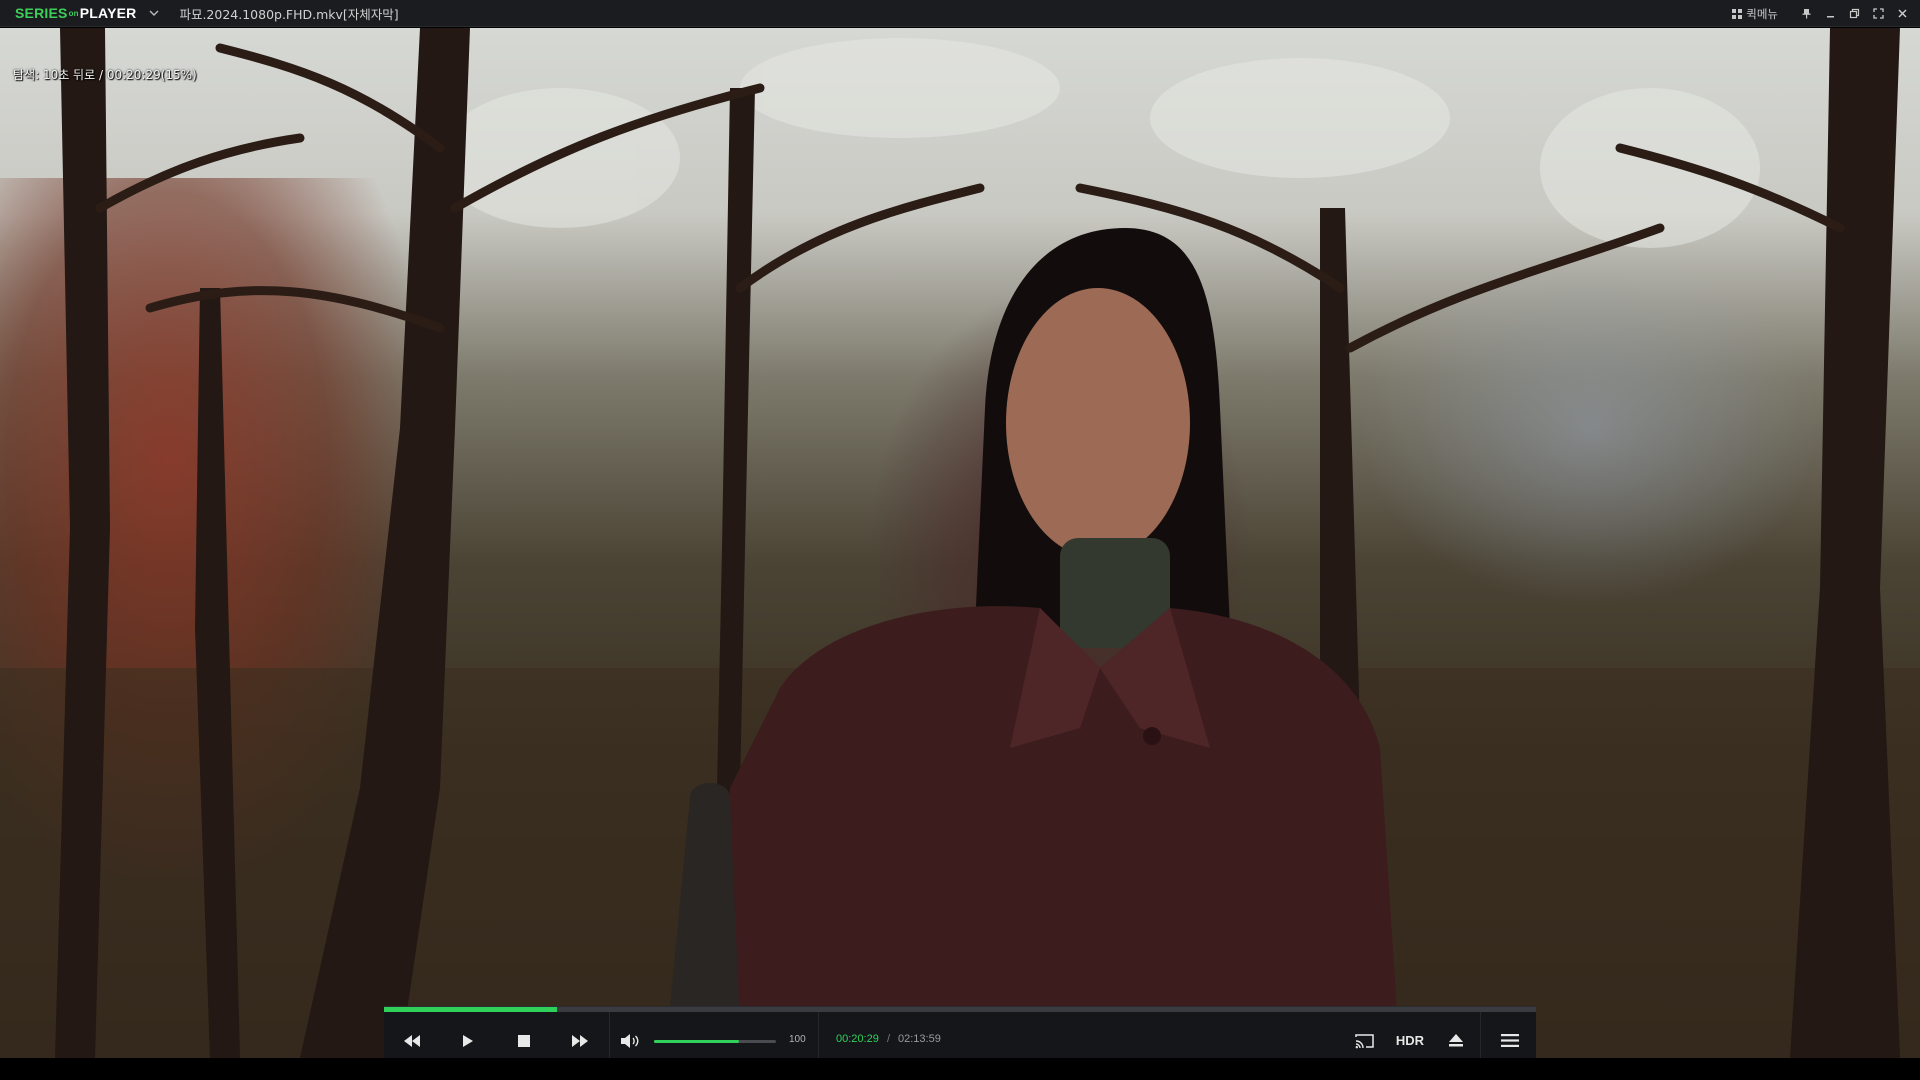 The image size is (1920, 1080). I want to click on chevron-down-icon, so click(154, 13).